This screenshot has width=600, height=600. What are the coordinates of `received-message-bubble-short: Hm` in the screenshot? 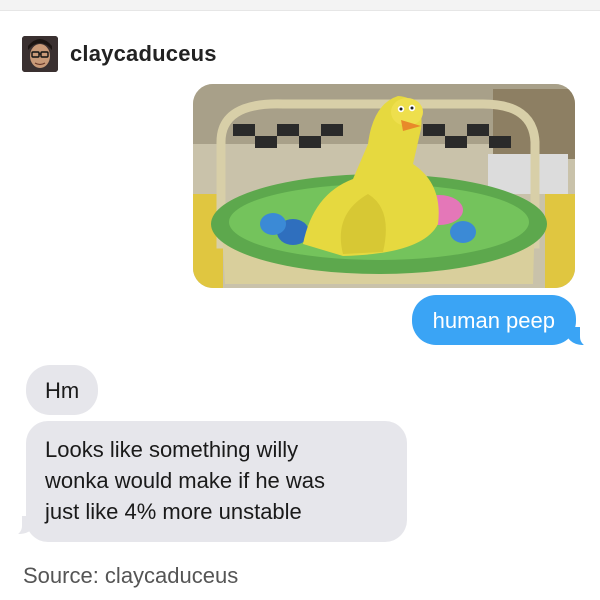 It's located at (62, 390).